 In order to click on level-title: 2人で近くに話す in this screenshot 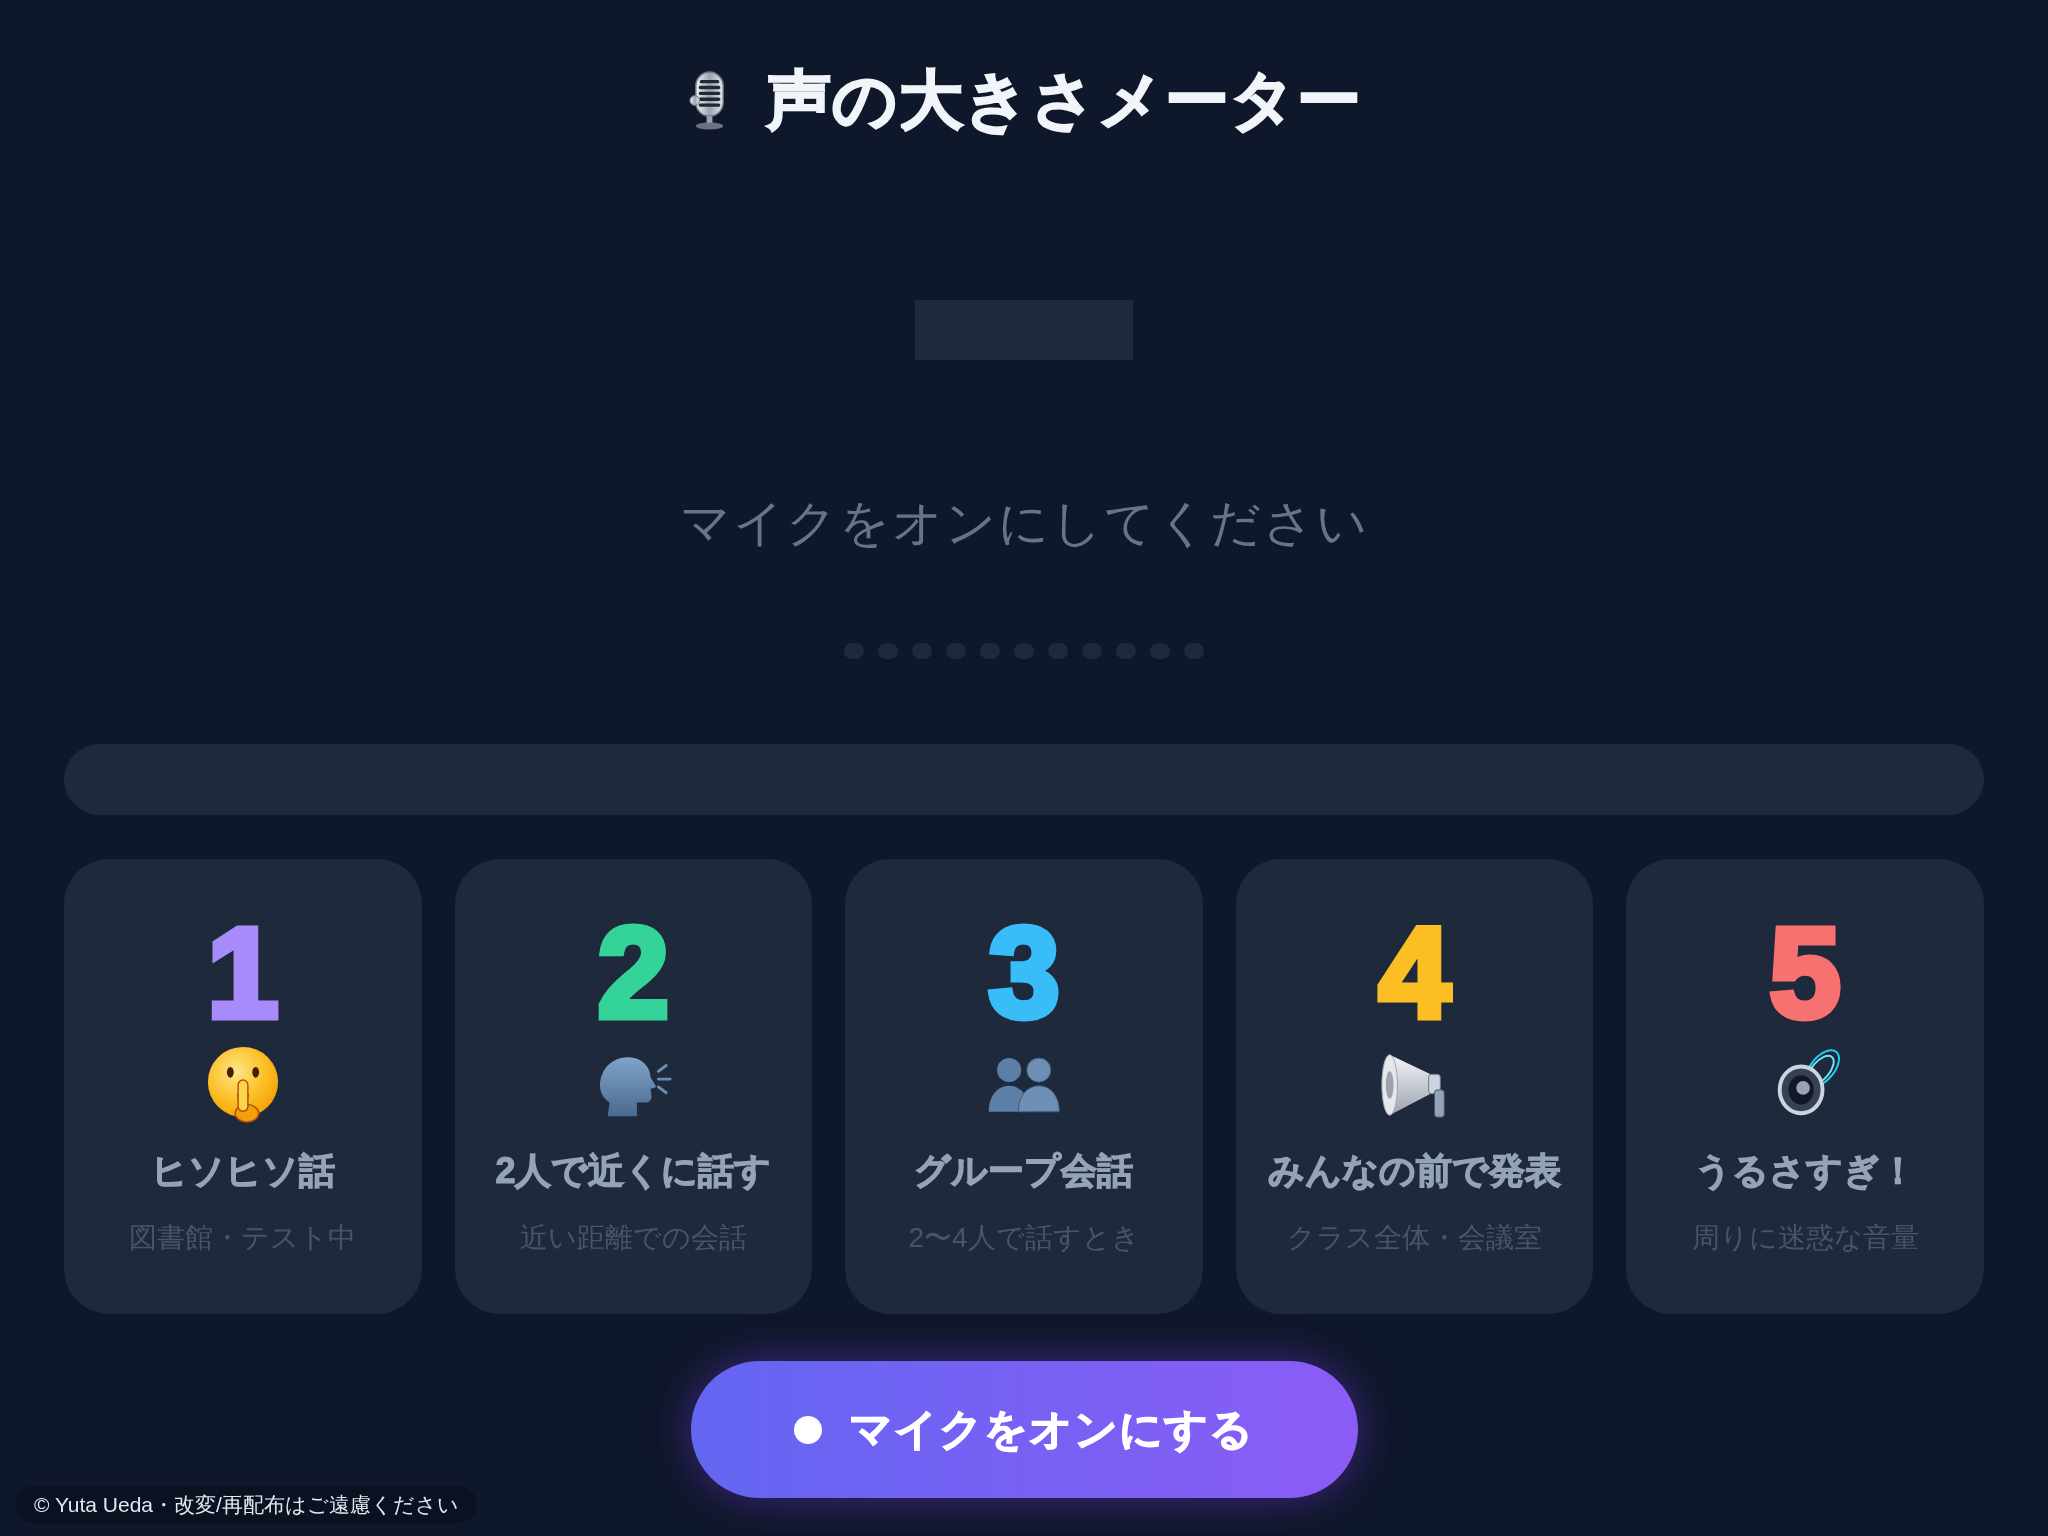, I will do `click(633, 1171)`.